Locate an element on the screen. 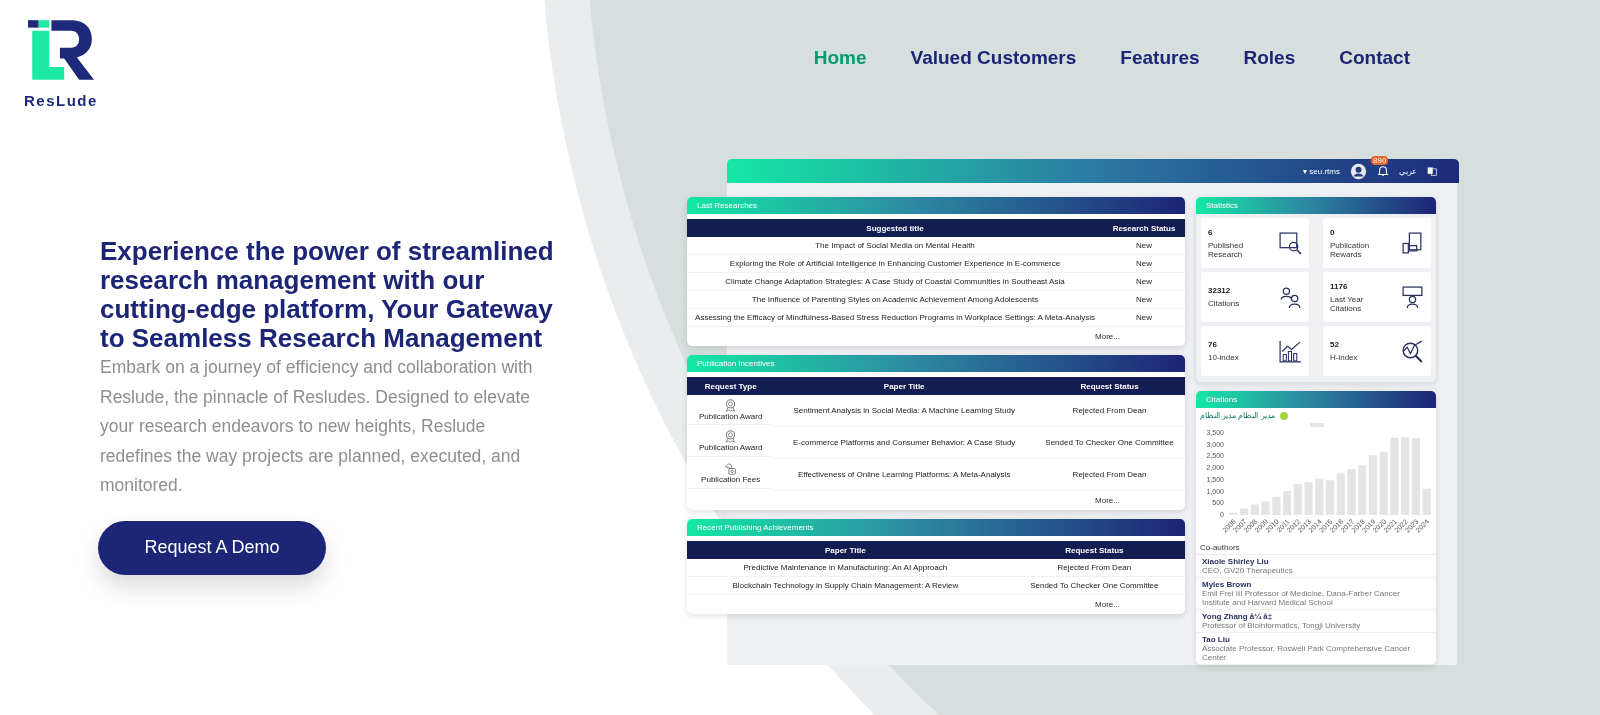 The image size is (1600, 715). bar-chart-icon is located at coordinates (1290, 351).